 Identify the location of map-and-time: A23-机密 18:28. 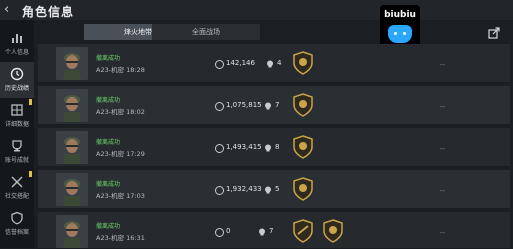
(120, 70).